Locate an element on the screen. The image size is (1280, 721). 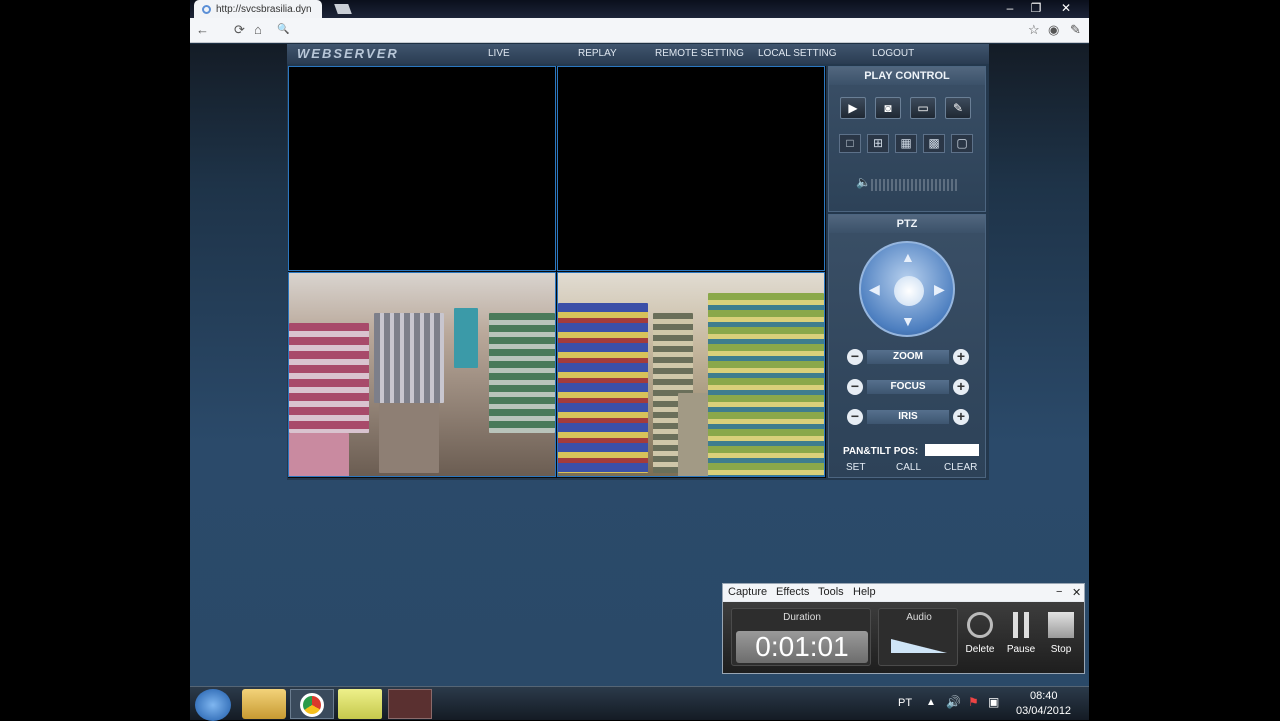
chrome-icon is located at coordinates (312, 704).